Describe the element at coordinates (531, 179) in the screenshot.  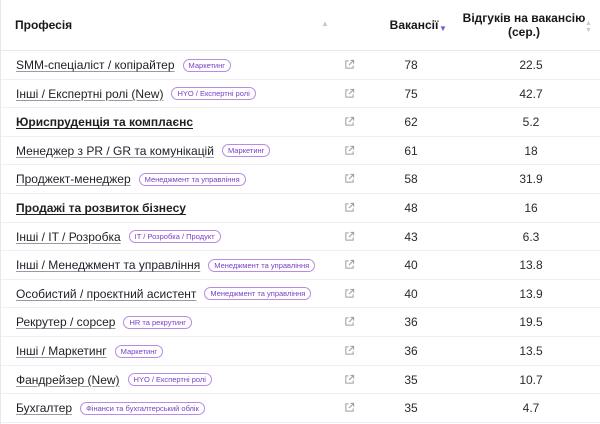
I see `responses-cell: 31.9` at that location.